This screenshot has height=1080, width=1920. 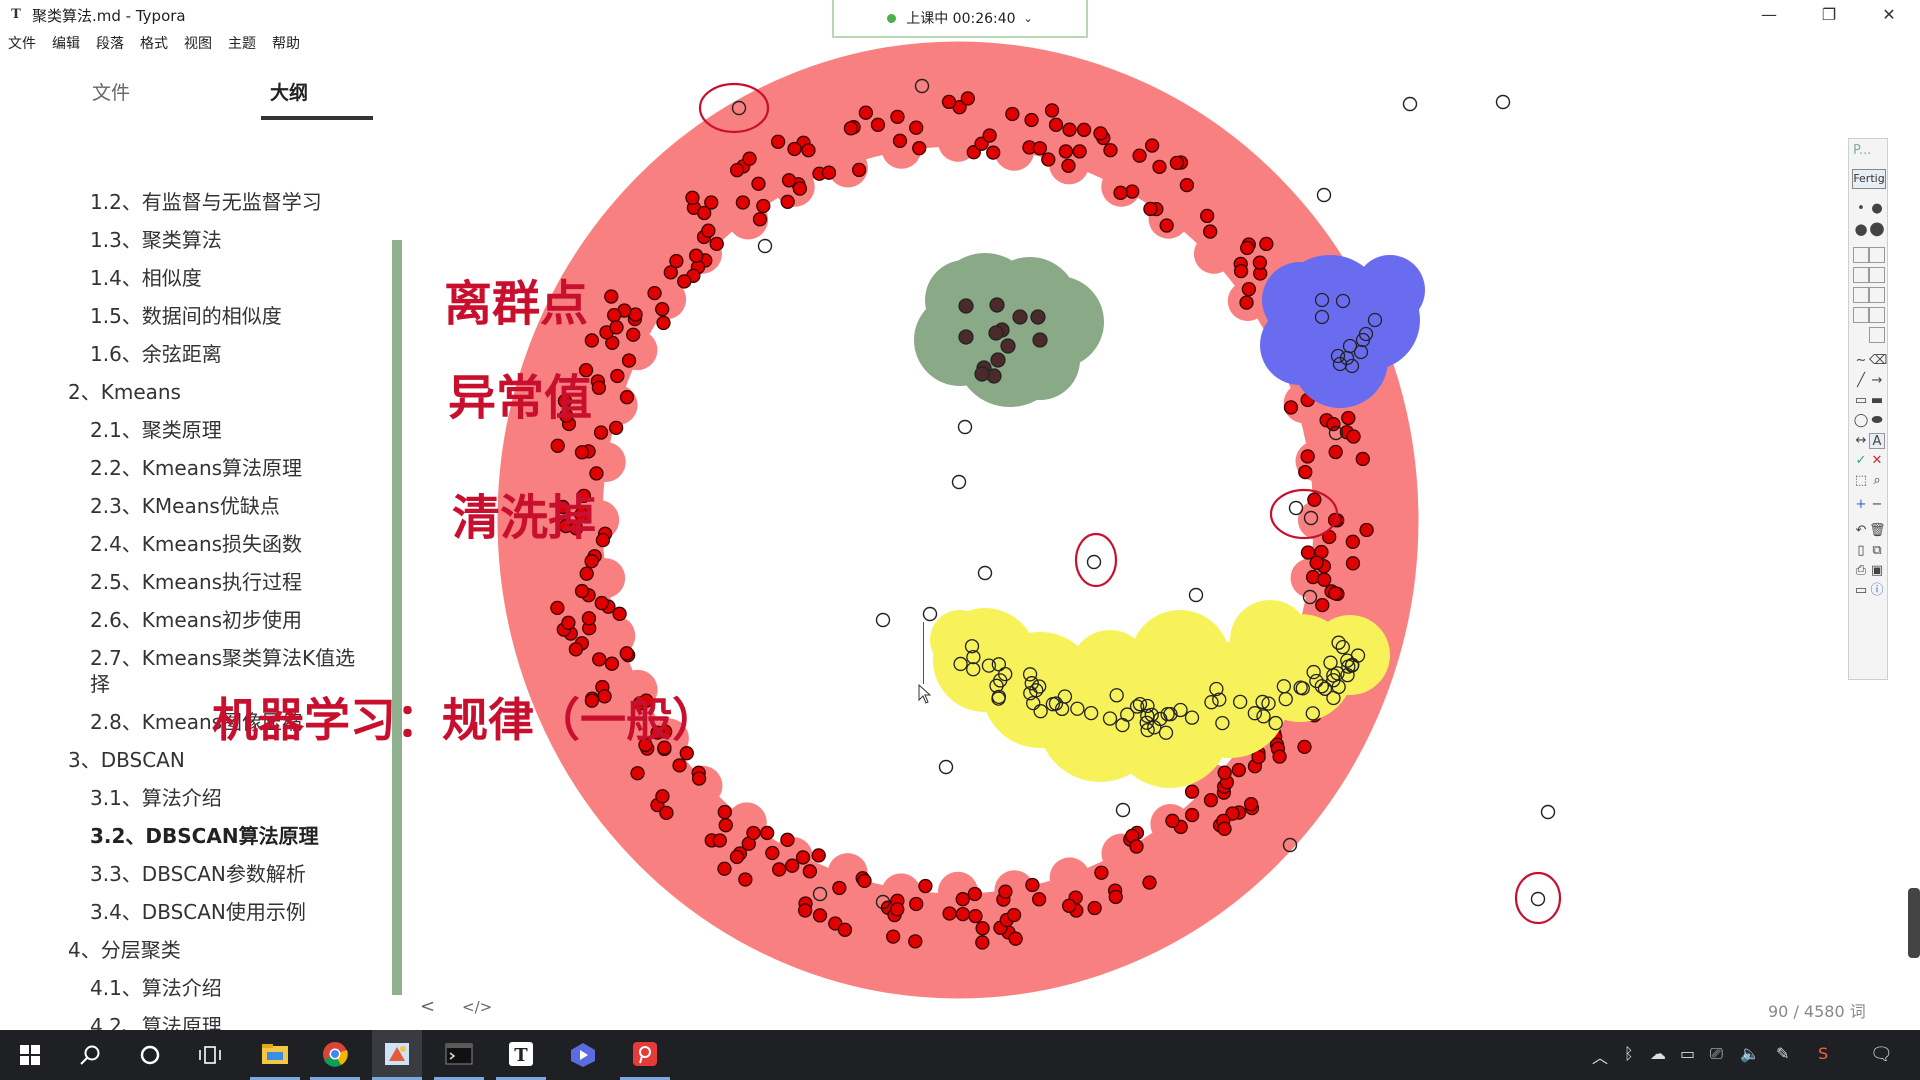 What do you see at coordinates (1629, 1053) in the screenshot?
I see `tray-bluetooth-icon: ᛒ` at bounding box center [1629, 1053].